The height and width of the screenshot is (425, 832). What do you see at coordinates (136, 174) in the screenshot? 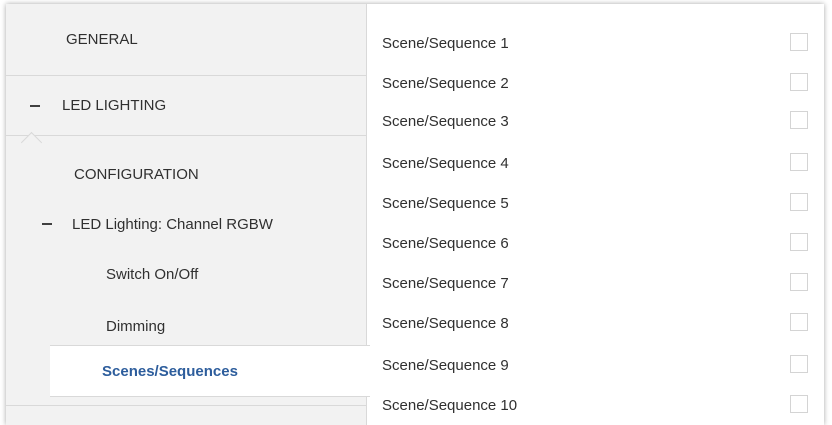
I see `sidebar-item-label: CONFIGURATION` at bounding box center [136, 174].